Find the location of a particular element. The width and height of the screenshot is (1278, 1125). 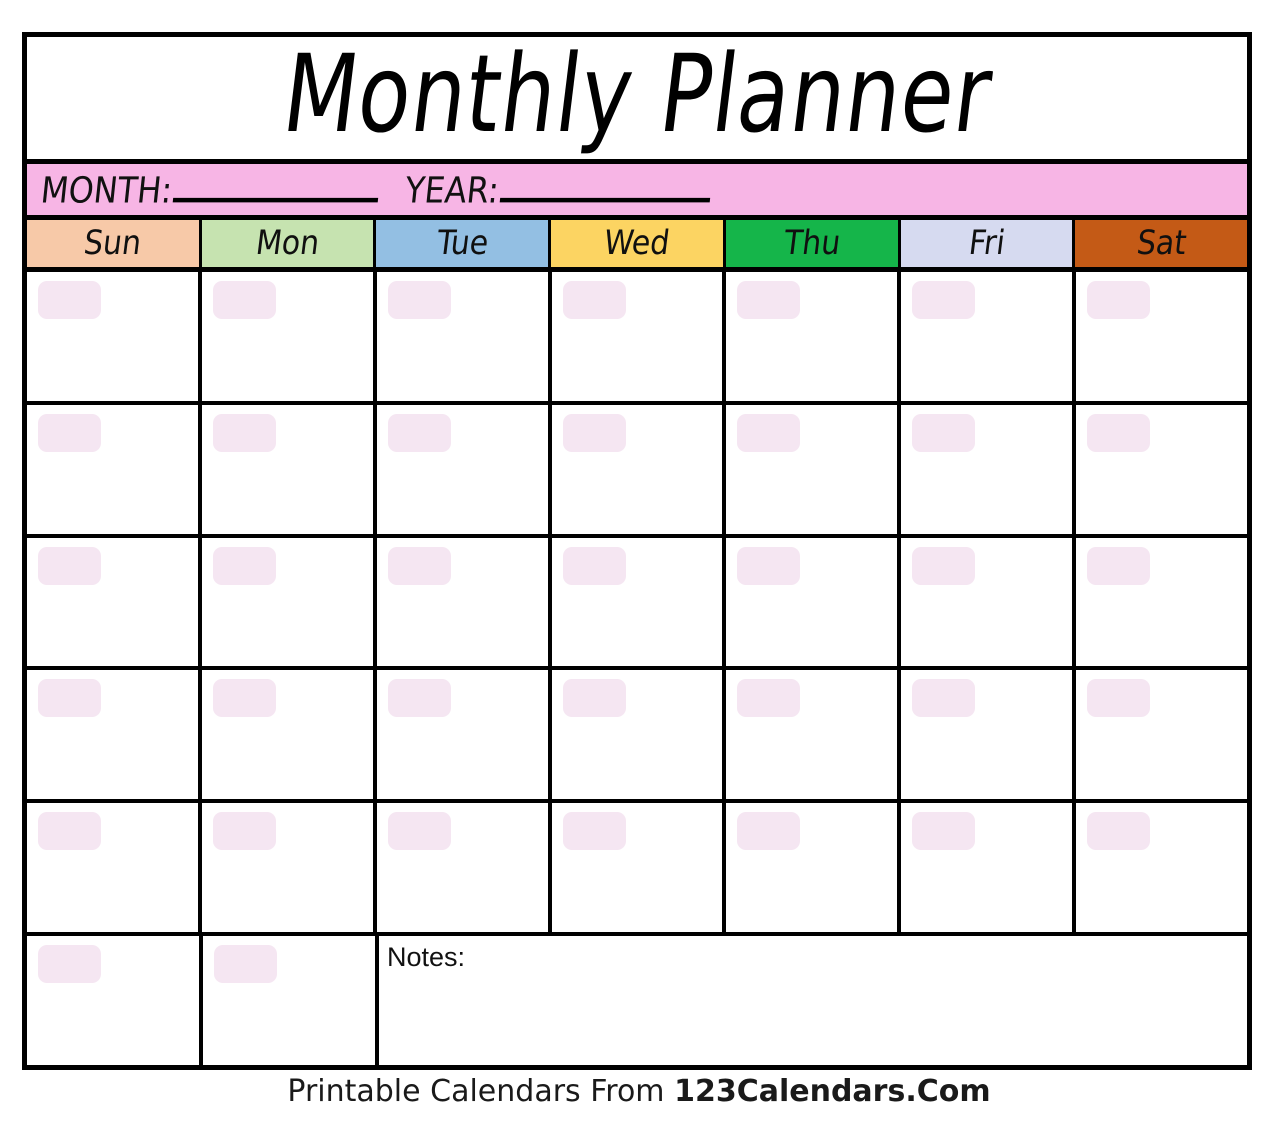

weekday-label: Sun is located at coordinates (112, 243).